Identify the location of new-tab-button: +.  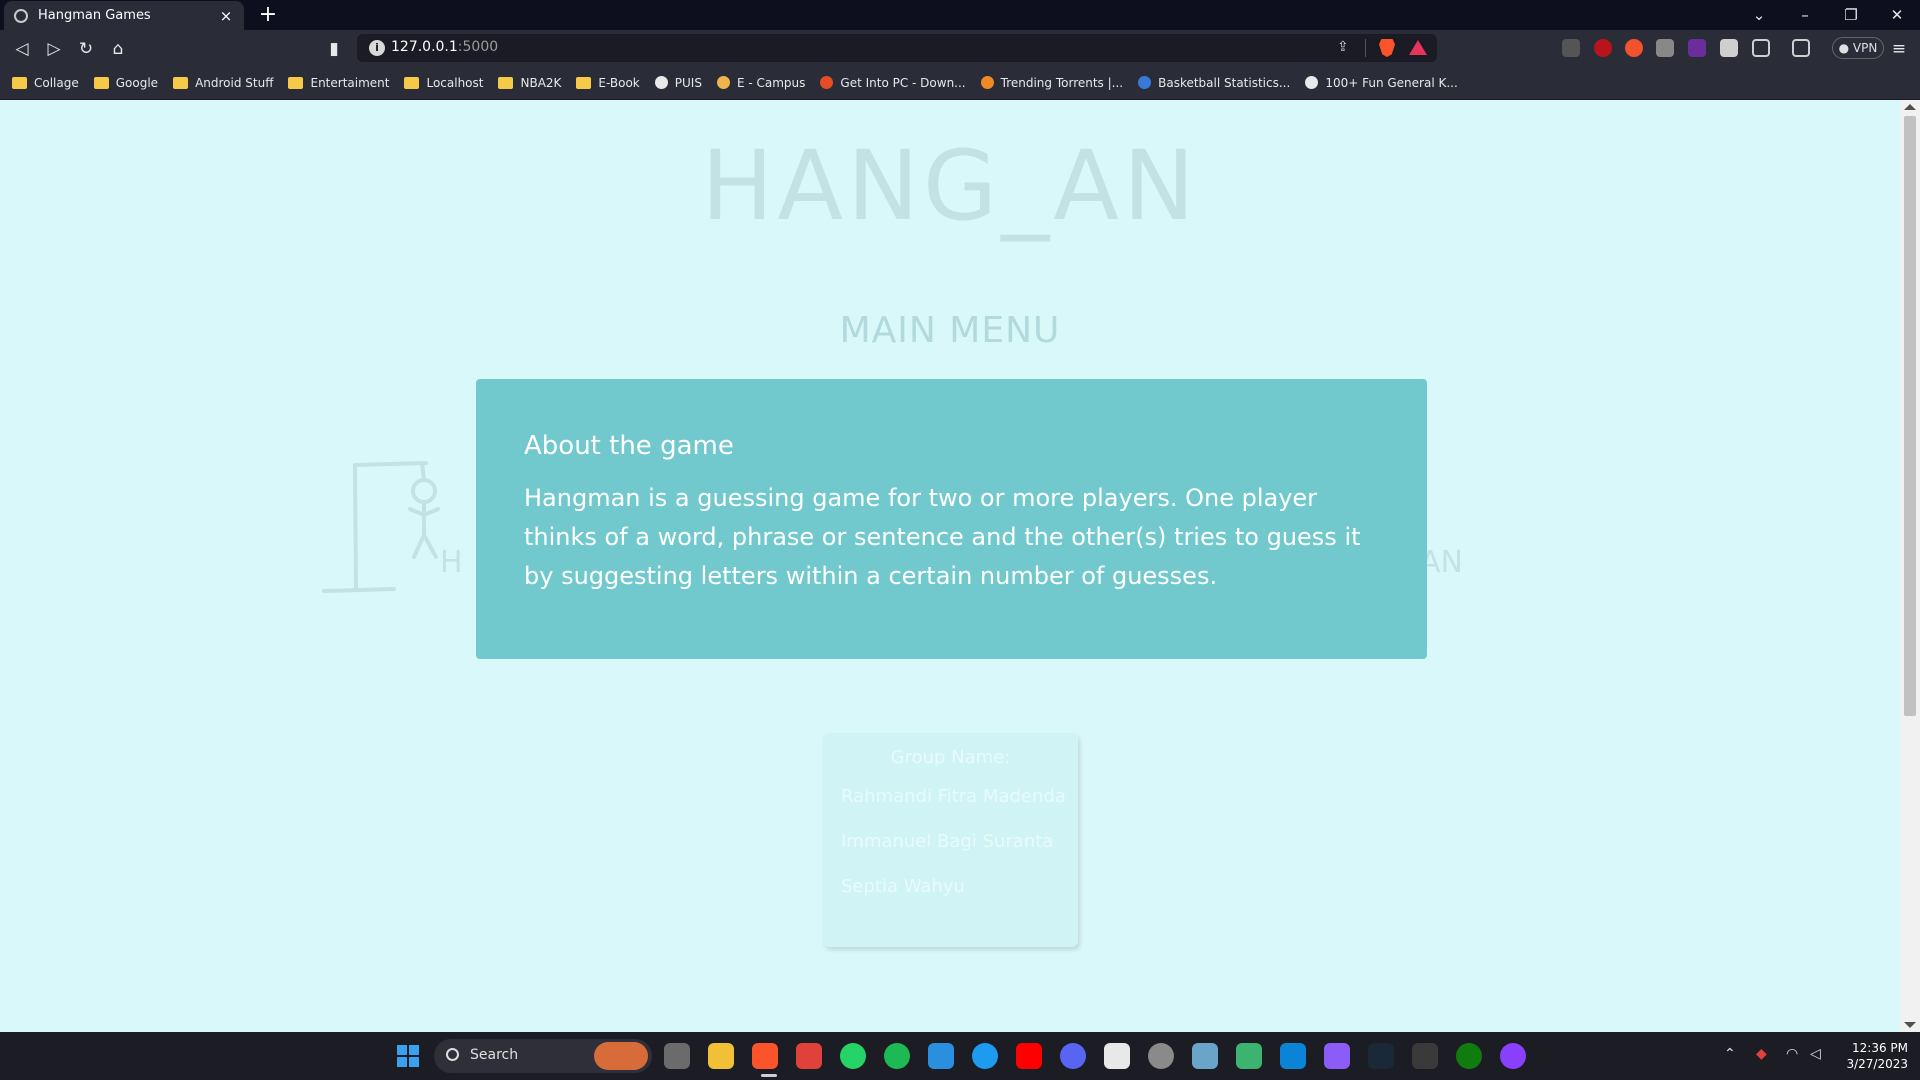
(268, 15).